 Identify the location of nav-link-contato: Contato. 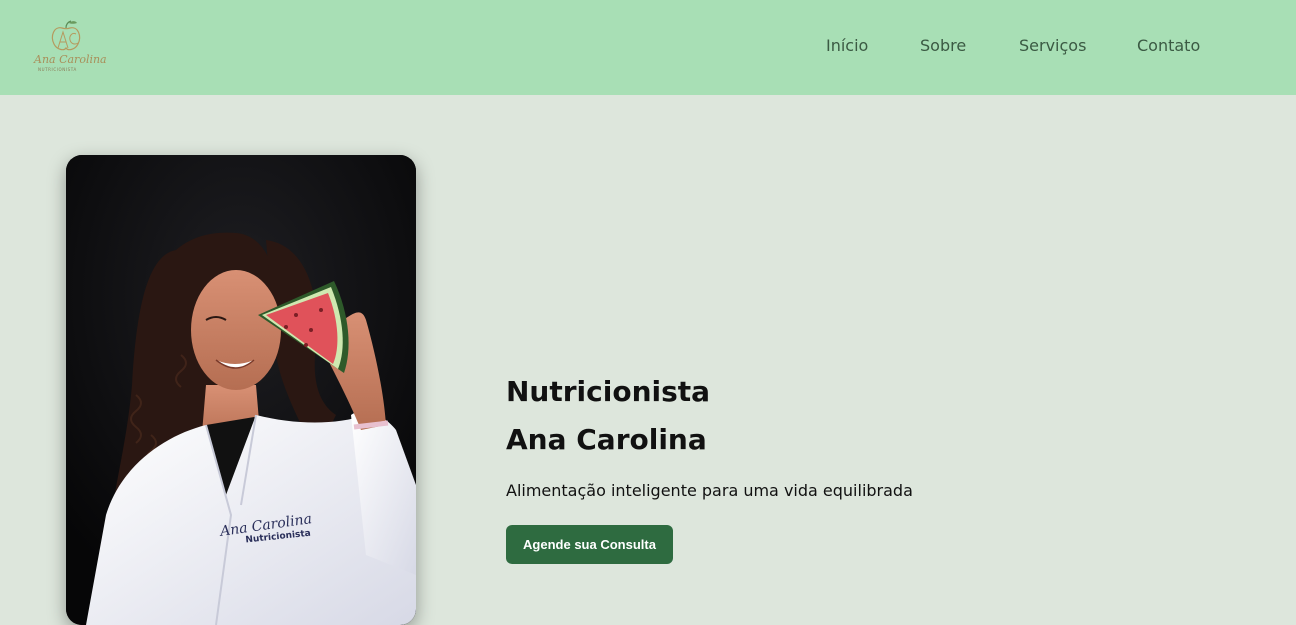
(1168, 45).